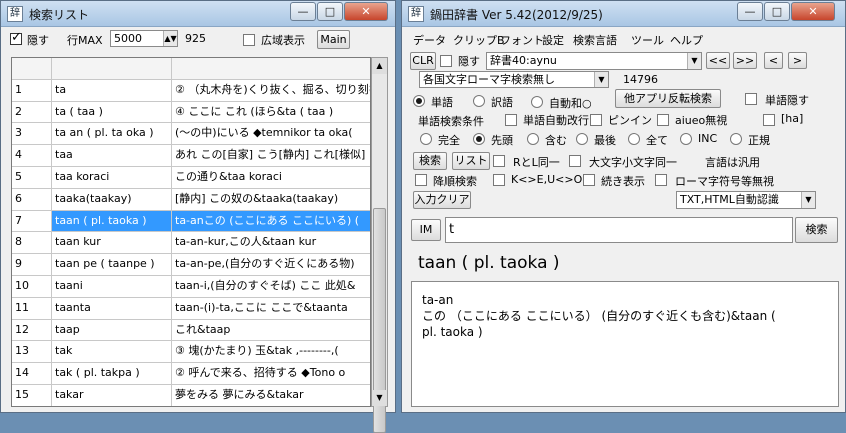 This screenshot has height=433, width=846. Describe the element at coordinates (112, 221) in the screenshot. I see `list-cell-word: taan ( pl. taoka )` at that location.